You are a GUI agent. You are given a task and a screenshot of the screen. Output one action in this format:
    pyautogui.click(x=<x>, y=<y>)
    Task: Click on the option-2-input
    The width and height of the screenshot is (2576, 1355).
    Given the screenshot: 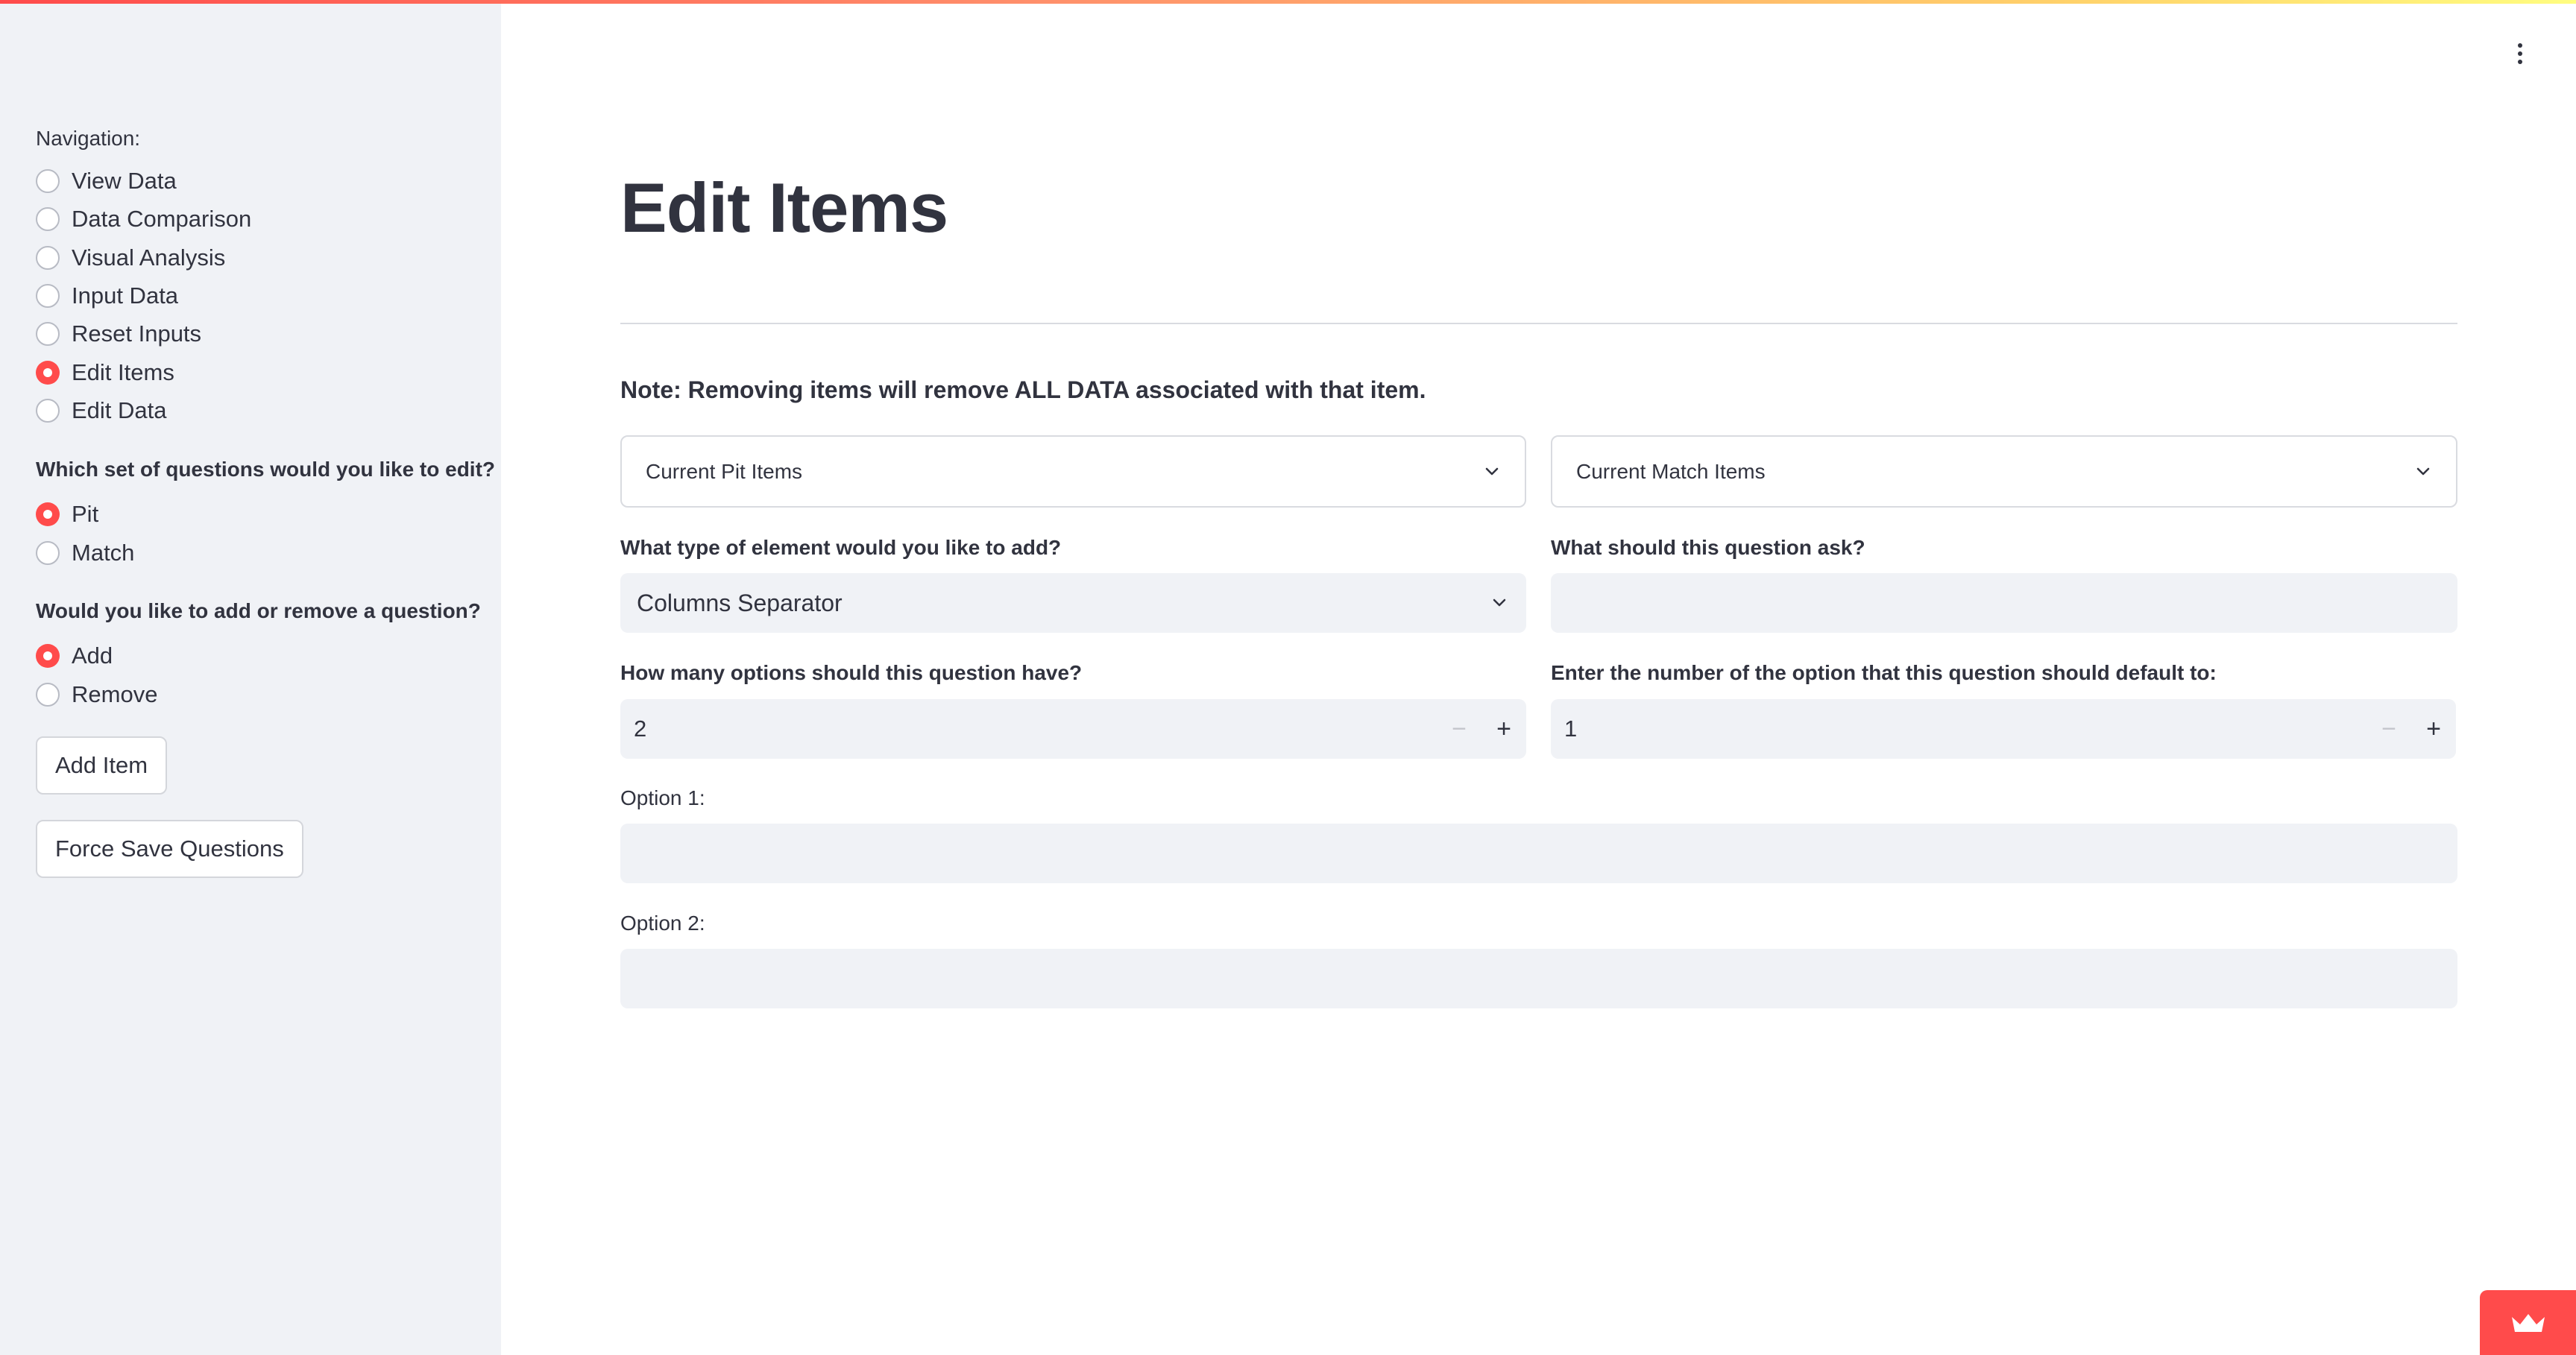 What is the action you would take?
    pyautogui.click(x=1538, y=978)
    